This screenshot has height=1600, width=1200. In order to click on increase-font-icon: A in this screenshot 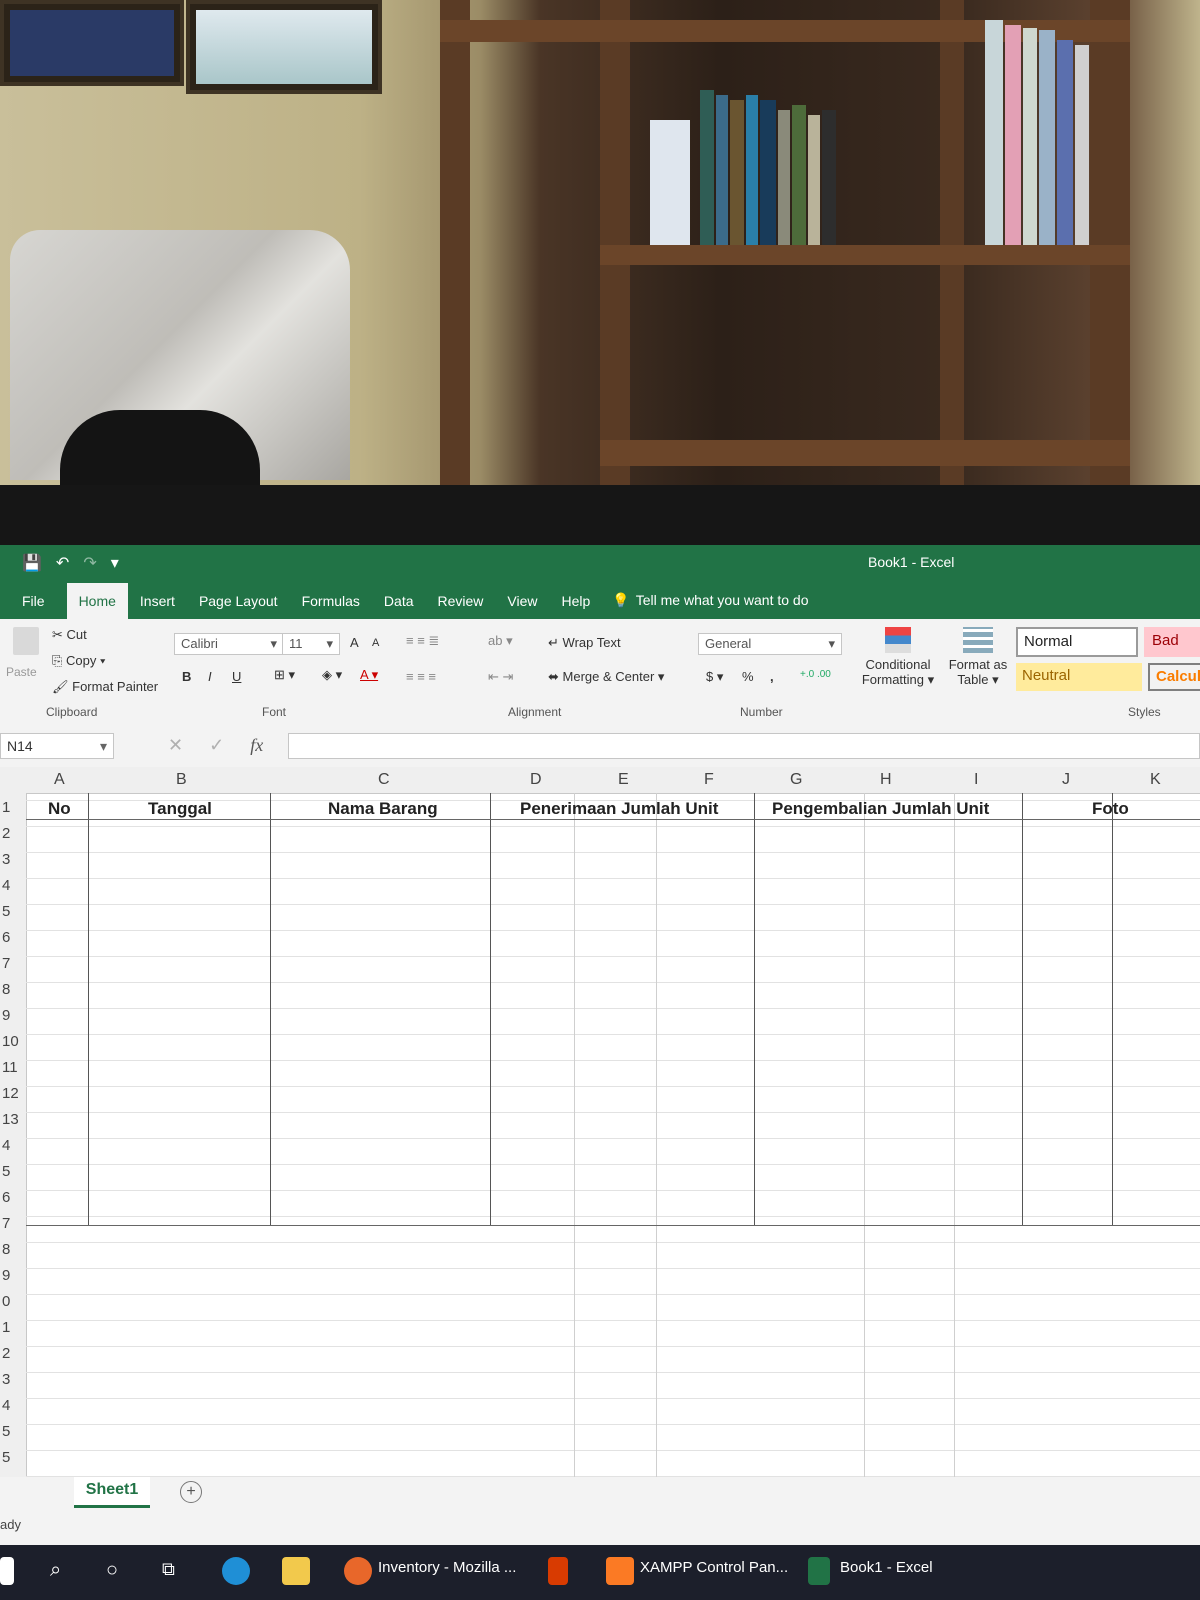, I will do `click(354, 642)`.